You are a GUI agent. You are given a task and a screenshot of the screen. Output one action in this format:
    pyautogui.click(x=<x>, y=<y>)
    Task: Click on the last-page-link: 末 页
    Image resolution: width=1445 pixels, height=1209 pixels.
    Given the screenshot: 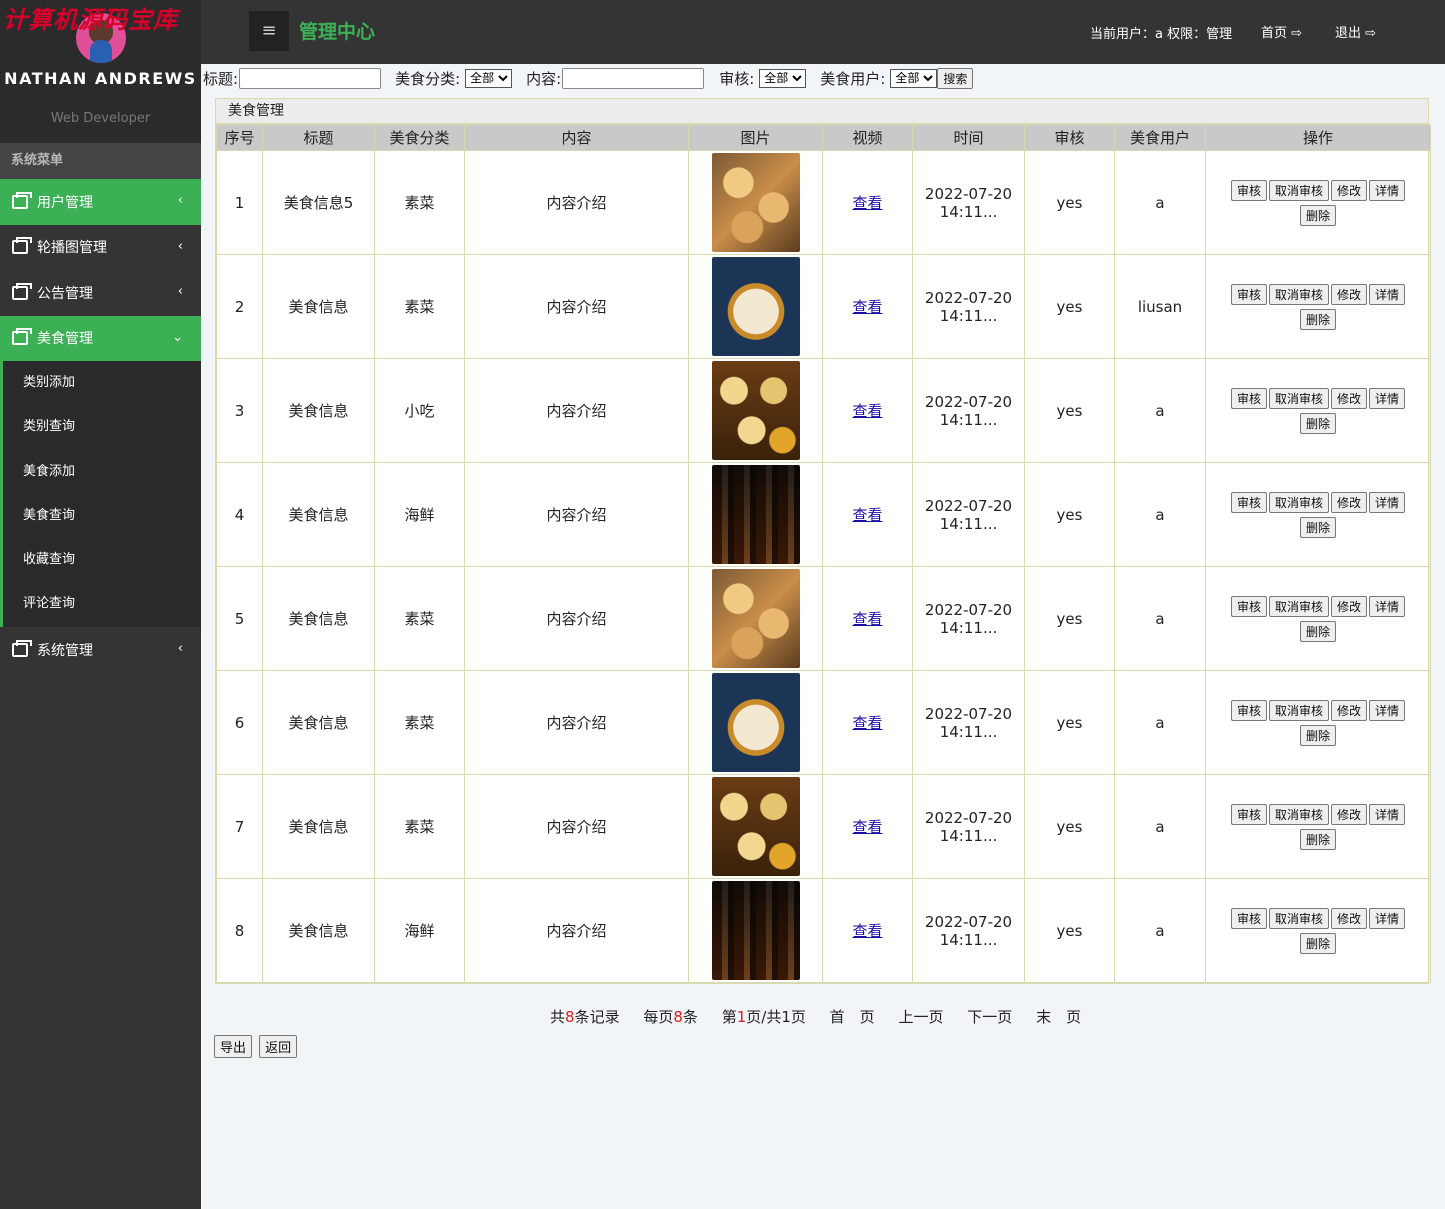 What is the action you would take?
    pyautogui.click(x=1058, y=1017)
    